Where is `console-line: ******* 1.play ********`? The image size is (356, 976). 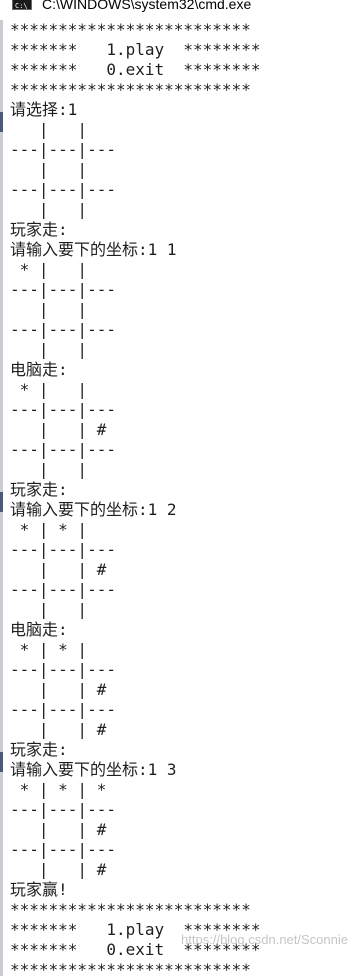
console-line: ******* 1.play ******** is located at coordinates (135, 49).